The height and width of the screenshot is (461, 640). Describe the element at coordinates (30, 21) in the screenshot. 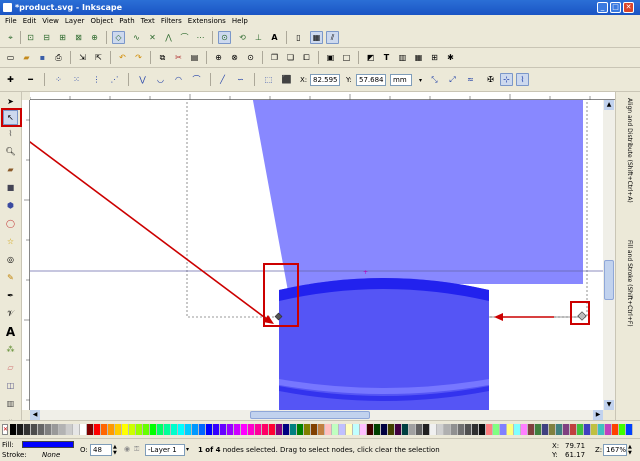

I see `menu-edit: Edit` at that location.